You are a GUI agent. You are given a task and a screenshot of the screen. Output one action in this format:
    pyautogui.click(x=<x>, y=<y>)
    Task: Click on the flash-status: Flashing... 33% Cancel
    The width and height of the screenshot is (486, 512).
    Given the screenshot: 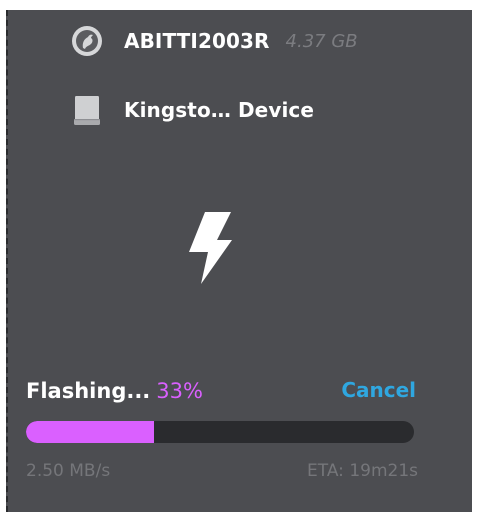 What is the action you would take?
    pyautogui.click(x=221, y=391)
    